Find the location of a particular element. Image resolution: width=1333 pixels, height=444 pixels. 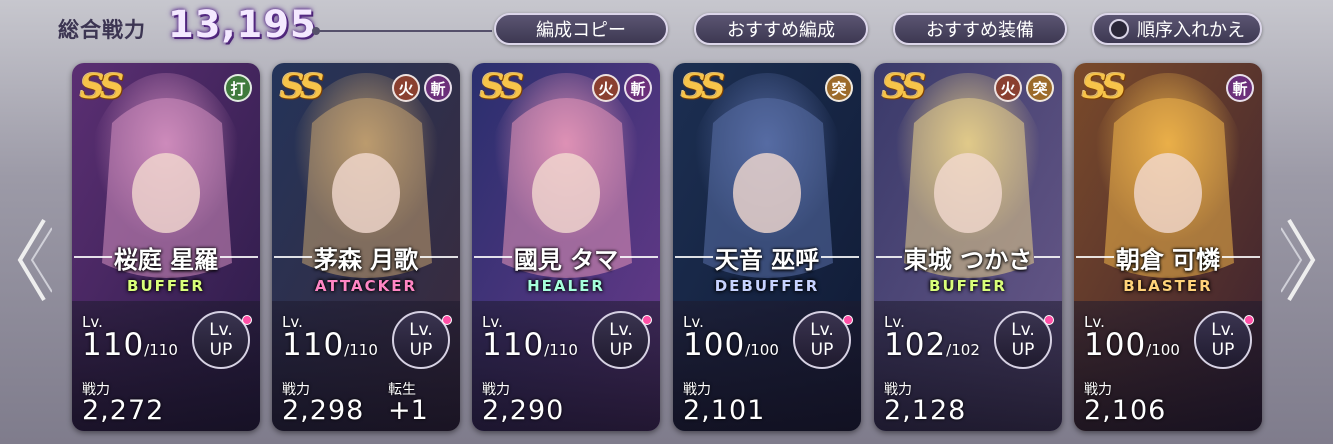

swap-order-toggle: 順序入れかえ is located at coordinates (1177, 29).